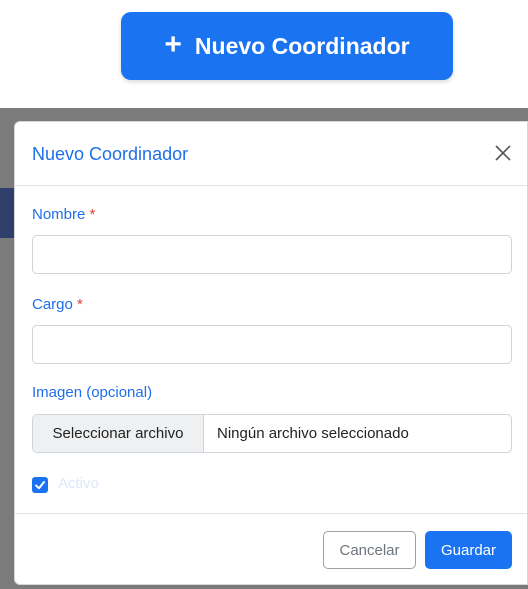 The image size is (528, 589). Describe the element at coordinates (110, 154) in the screenshot. I see `modal-title: Nuevo Coordinador` at that location.